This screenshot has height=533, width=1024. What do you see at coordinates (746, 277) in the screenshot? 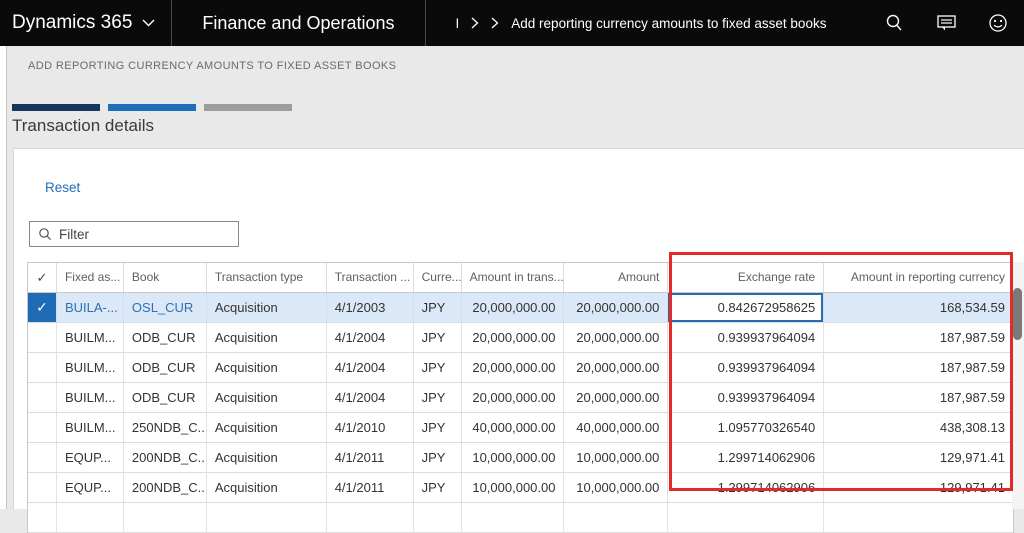
I see `column-header-exchange_rate: Exchange rate` at bounding box center [746, 277].